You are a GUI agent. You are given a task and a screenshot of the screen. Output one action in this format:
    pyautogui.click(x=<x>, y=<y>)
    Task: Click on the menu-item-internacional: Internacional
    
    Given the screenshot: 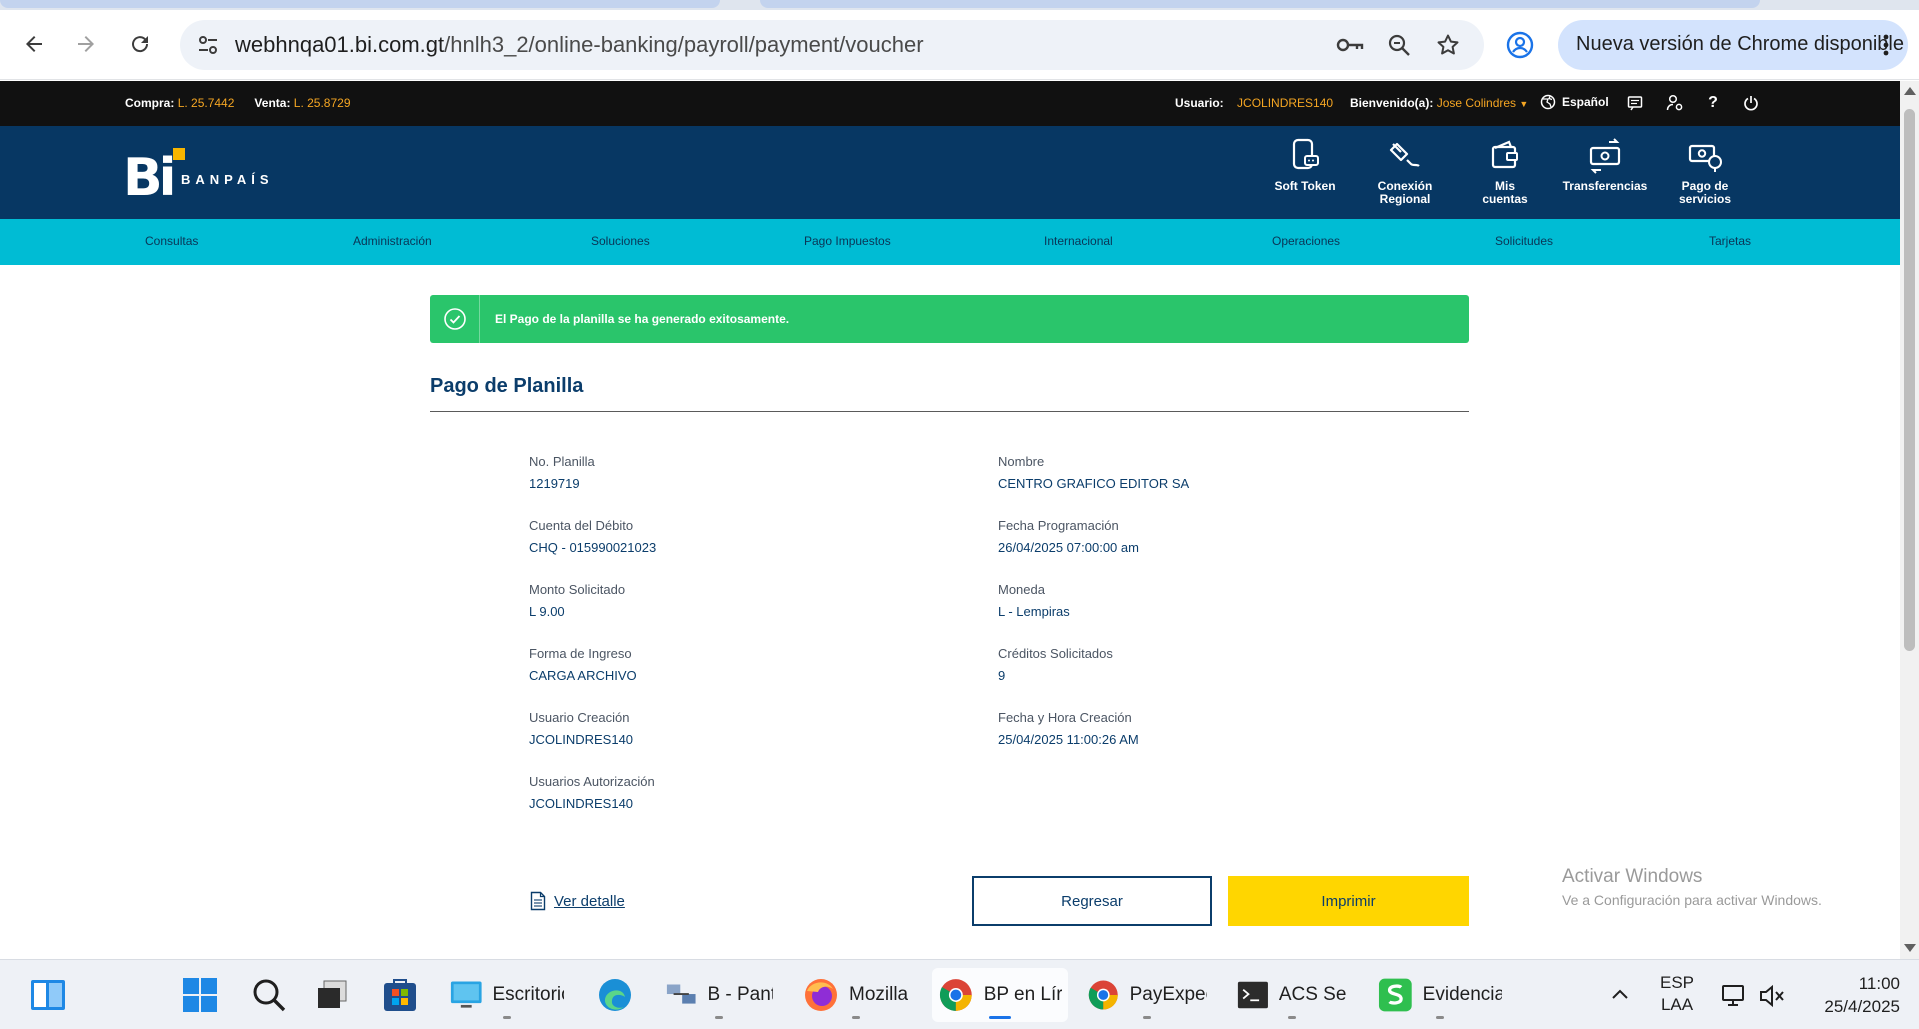 What is the action you would take?
    pyautogui.click(x=1078, y=241)
    